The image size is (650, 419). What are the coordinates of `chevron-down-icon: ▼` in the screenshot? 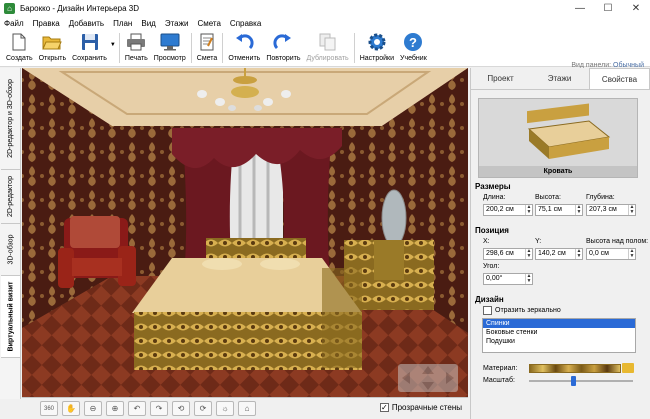 It's located at (112, 45).